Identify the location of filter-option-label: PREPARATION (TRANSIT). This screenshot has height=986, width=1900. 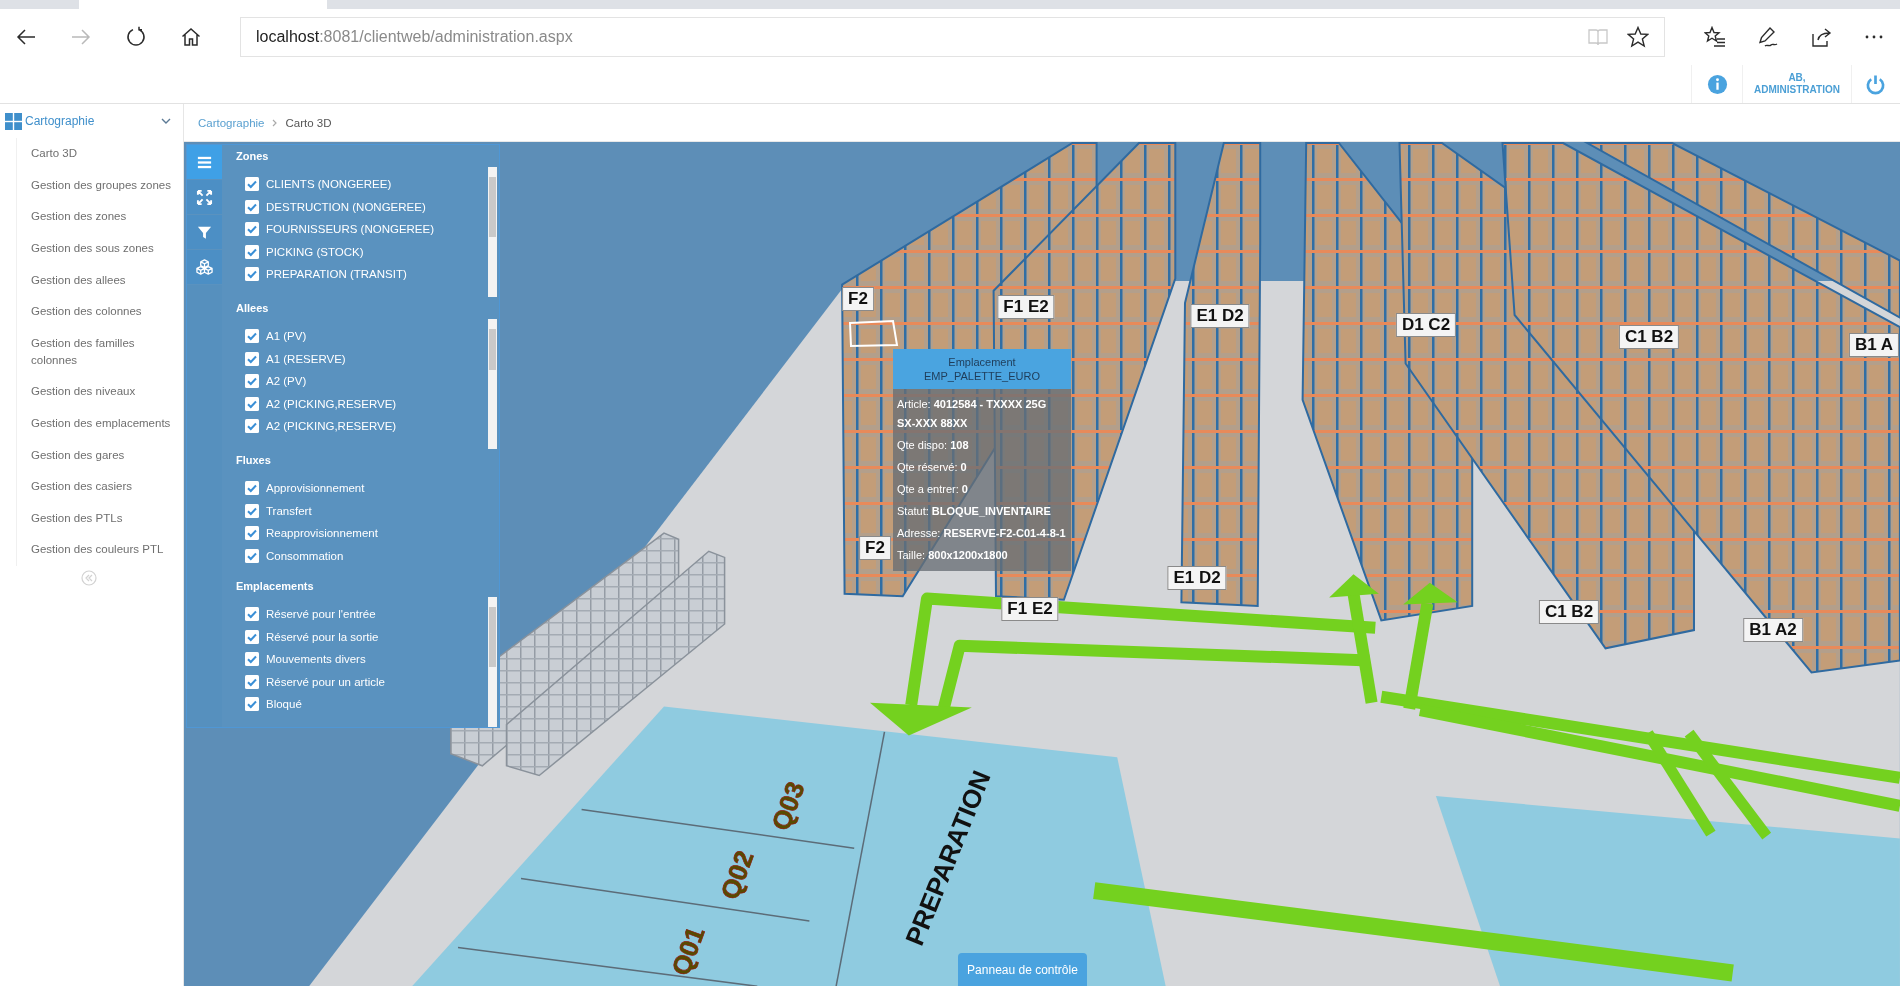
(336, 274).